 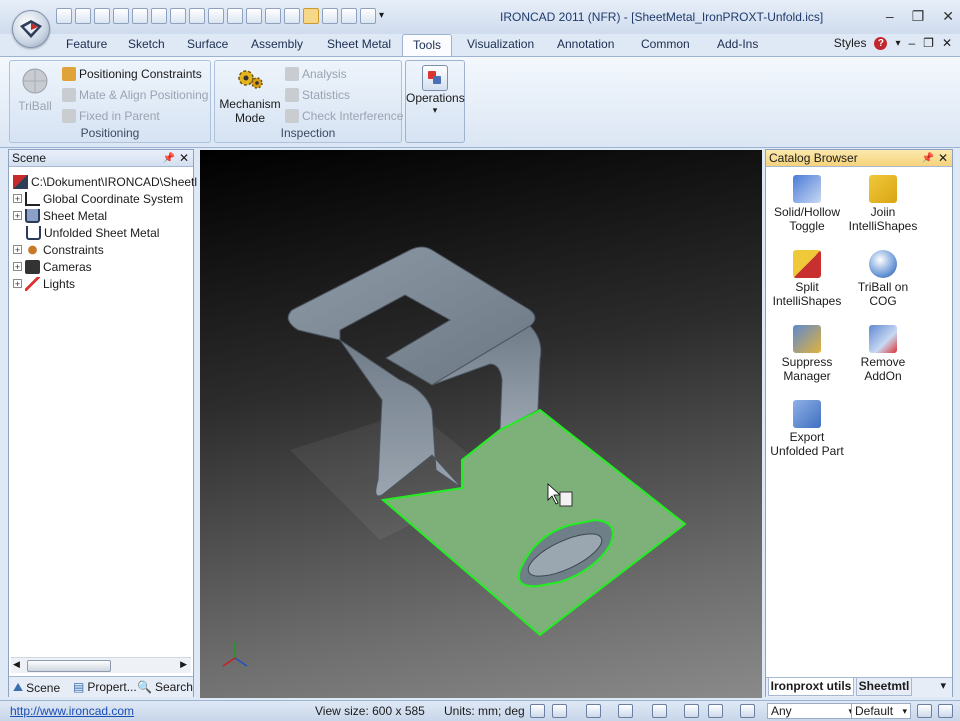 I want to click on catalog-item-suppress-manager: Suppress Manager, so click(x=807, y=354).